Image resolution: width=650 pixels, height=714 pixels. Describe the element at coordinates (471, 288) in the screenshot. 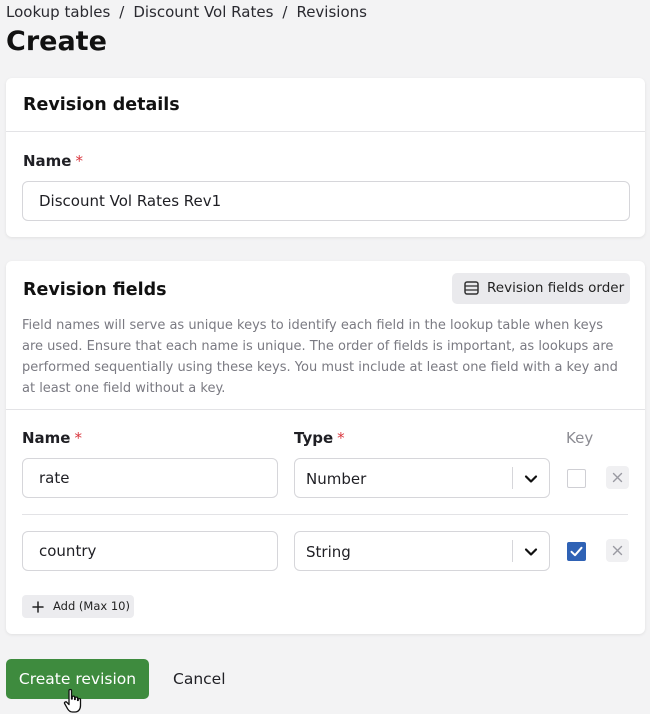

I see `list-icon` at that location.